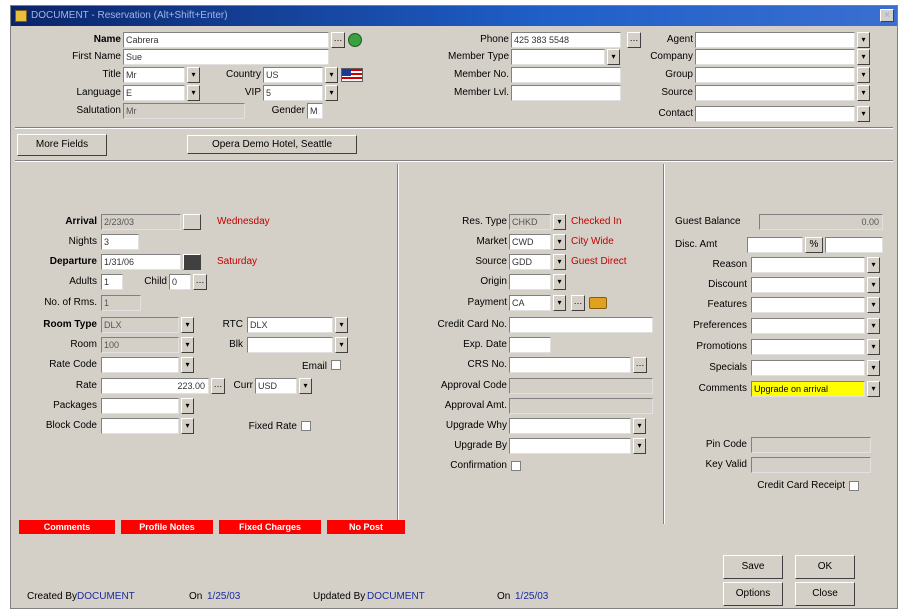 This screenshot has width=910, height=614. What do you see at coordinates (187, 325) in the screenshot?
I see `room-type-dropdown-icon: ▾` at bounding box center [187, 325].